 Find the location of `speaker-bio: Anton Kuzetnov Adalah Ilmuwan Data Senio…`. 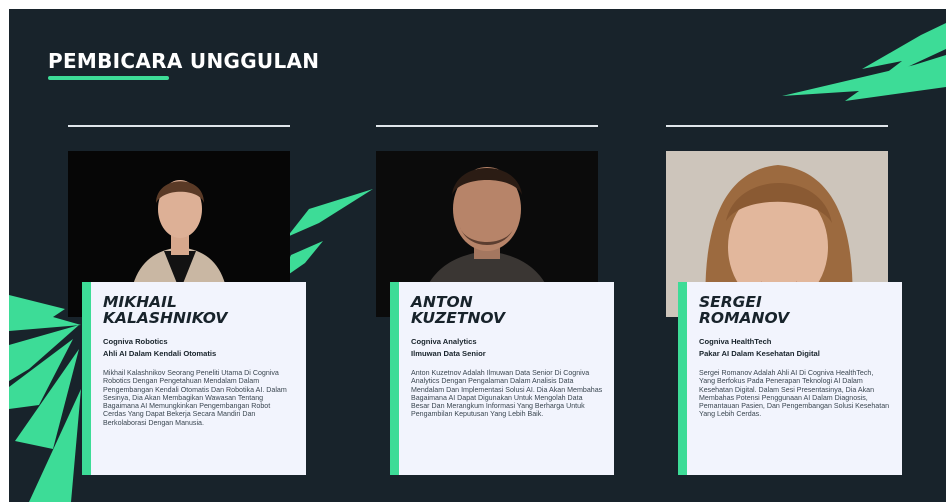

speaker-bio: Anton Kuzetnov Adalah Ilmuwan Data Senio… is located at coordinates (507, 394).